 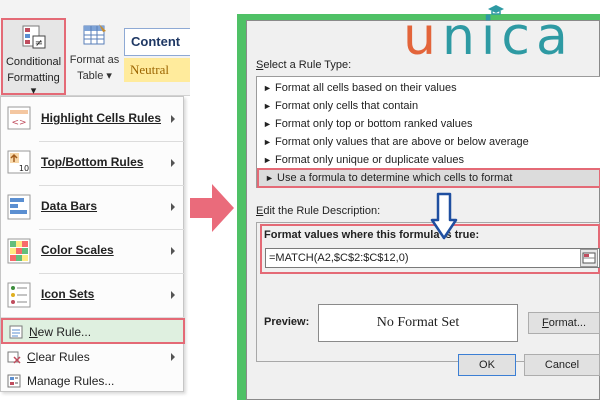 What do you see at coordinates (562, 365) in the screenshot?
I see `cancel-button: Cancel` at bounding box center [562, 365].